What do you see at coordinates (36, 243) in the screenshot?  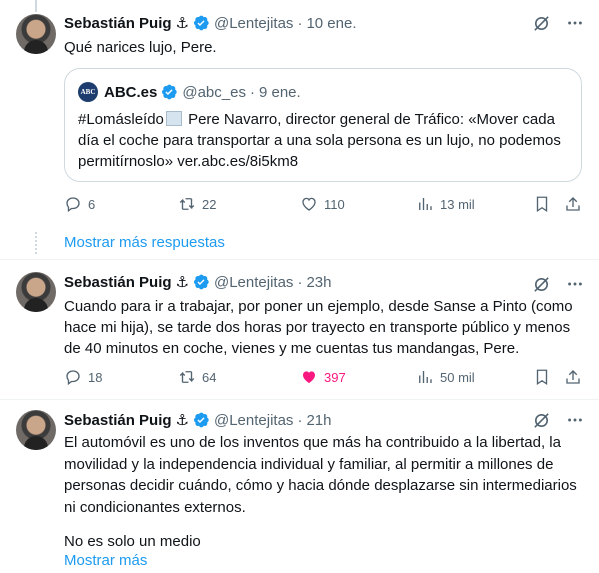 I see `thread-dots` at bounding box center [36, 243].